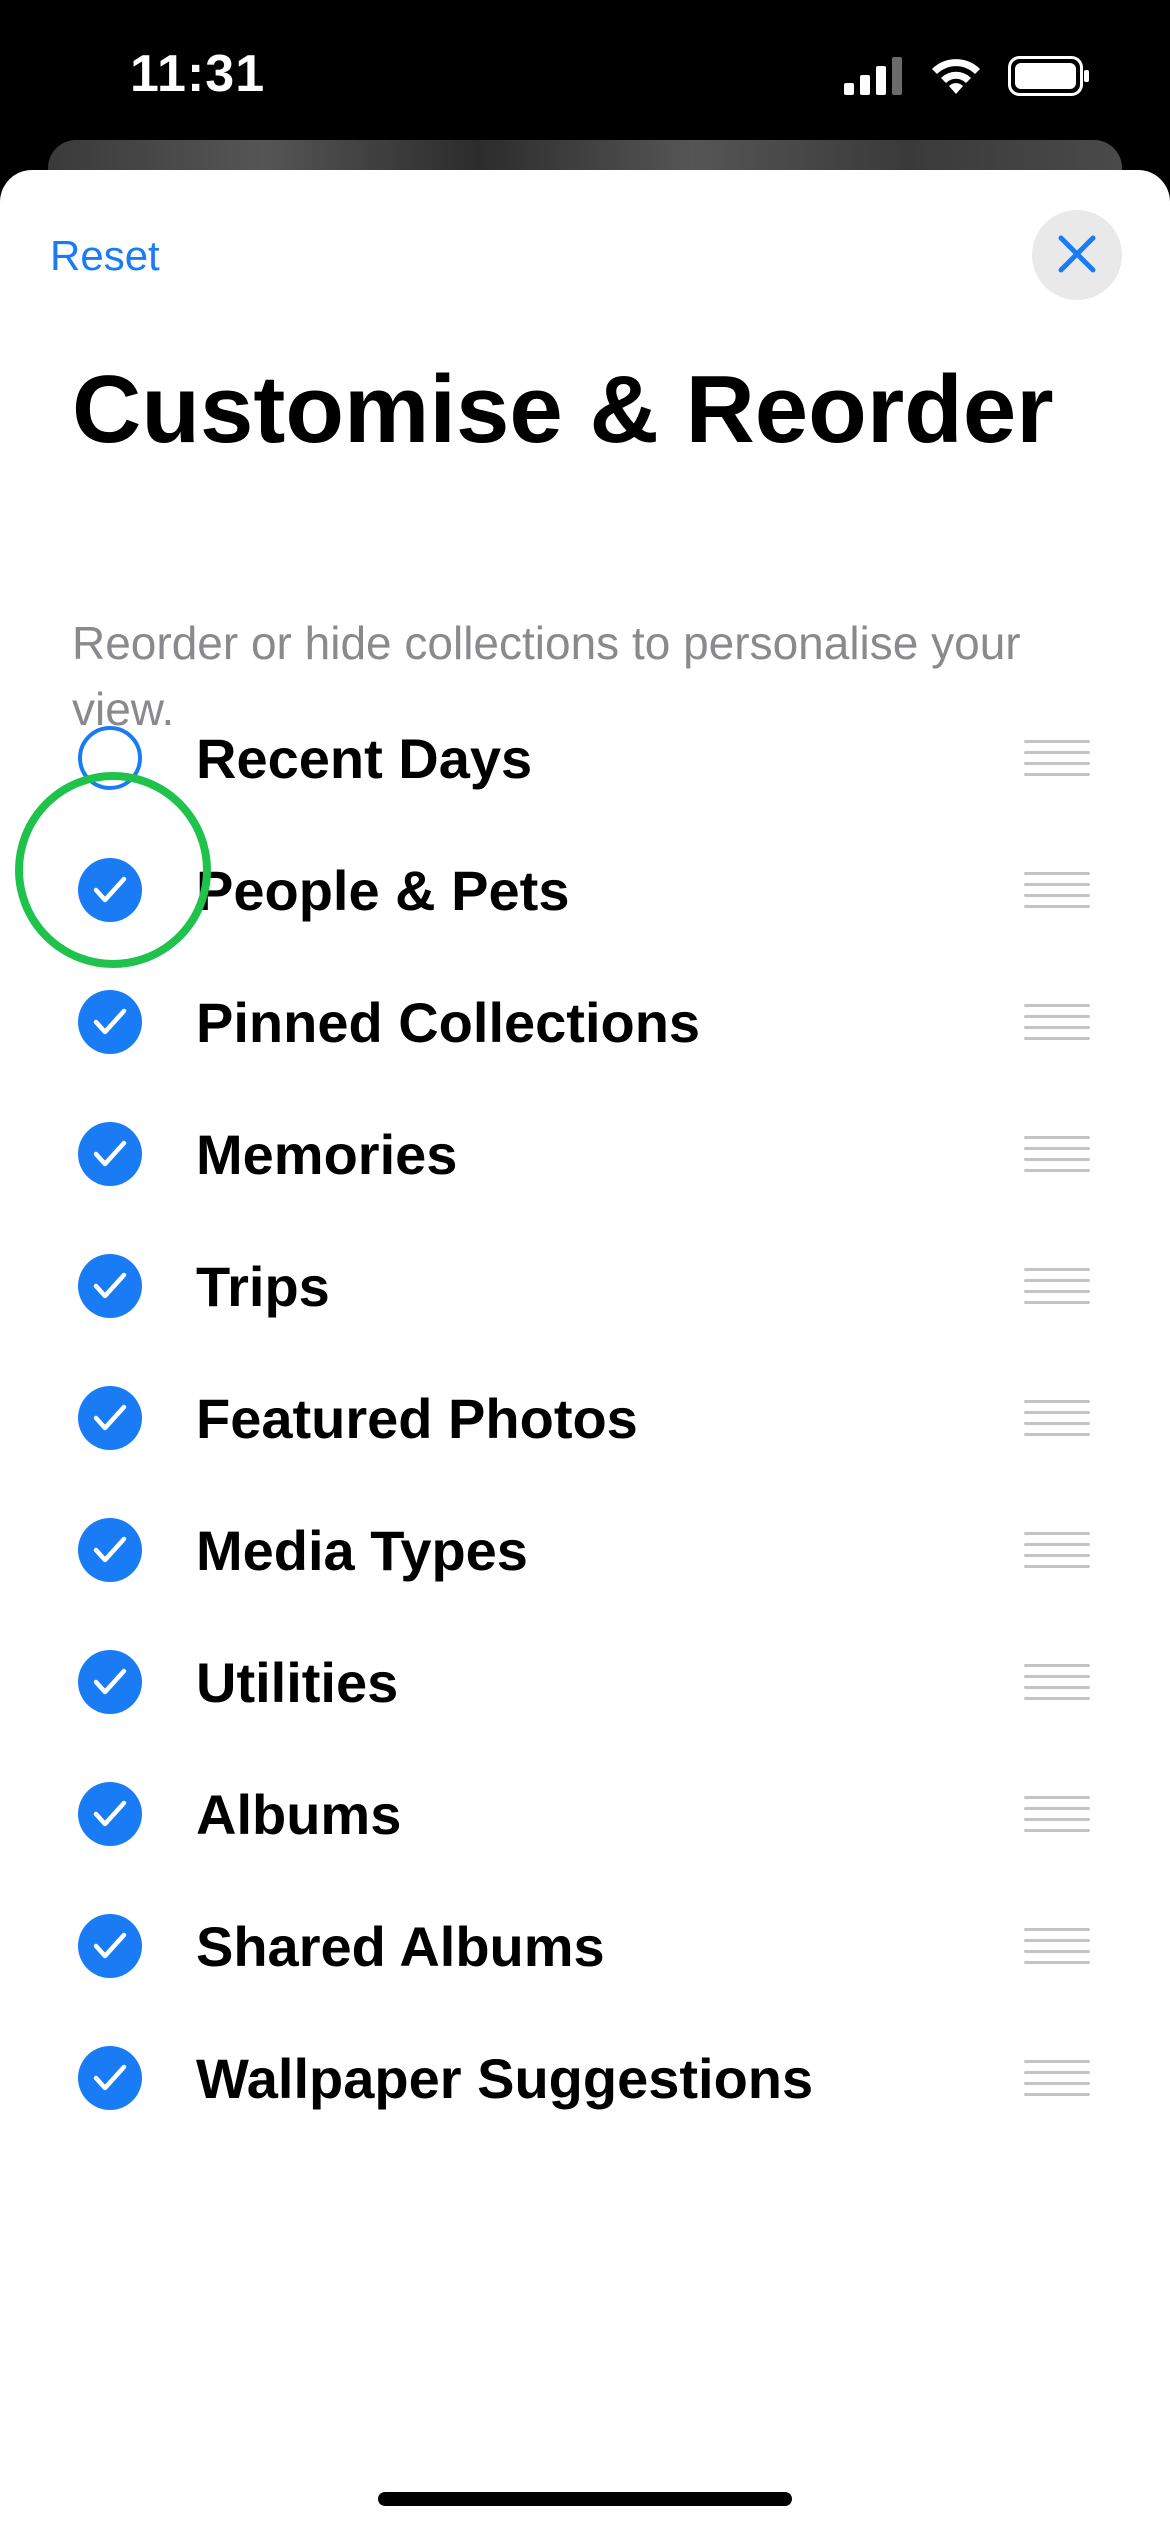  Describe the element at coordinates (585, 2499) in the screenshot. I see `home-indicator` at that location.